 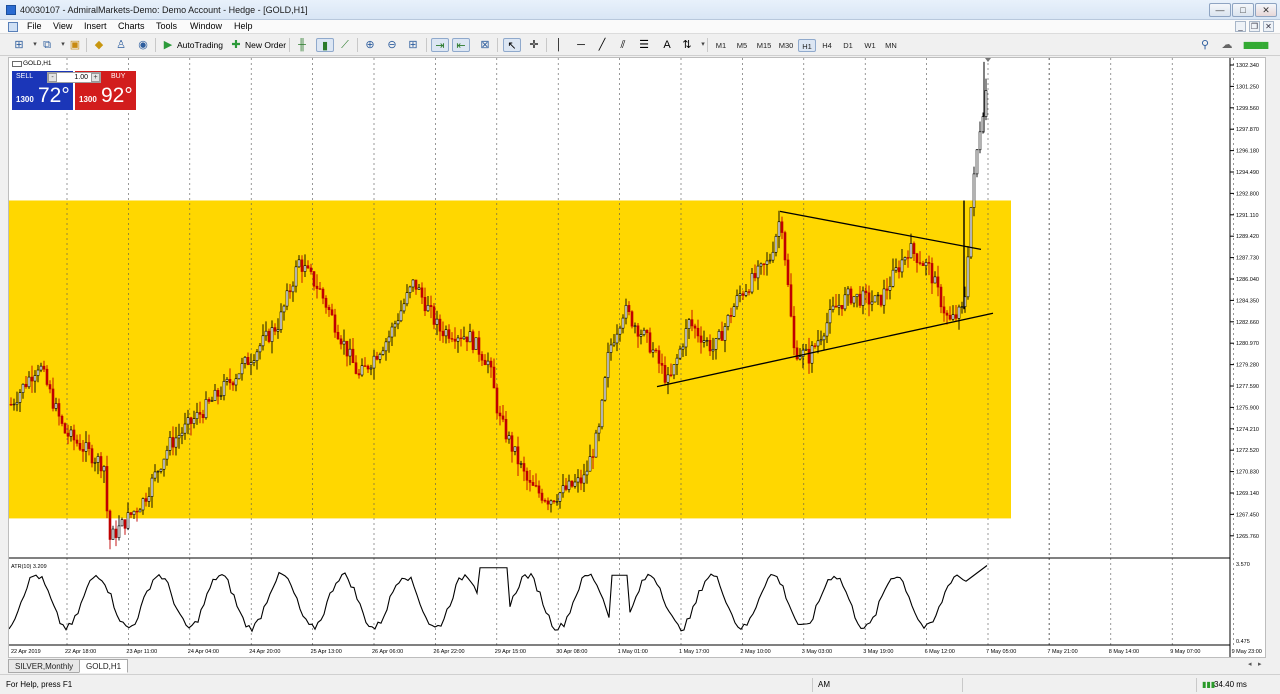 I want to click on strategy-tester-icon: ◉, so click(x=143, y=45).